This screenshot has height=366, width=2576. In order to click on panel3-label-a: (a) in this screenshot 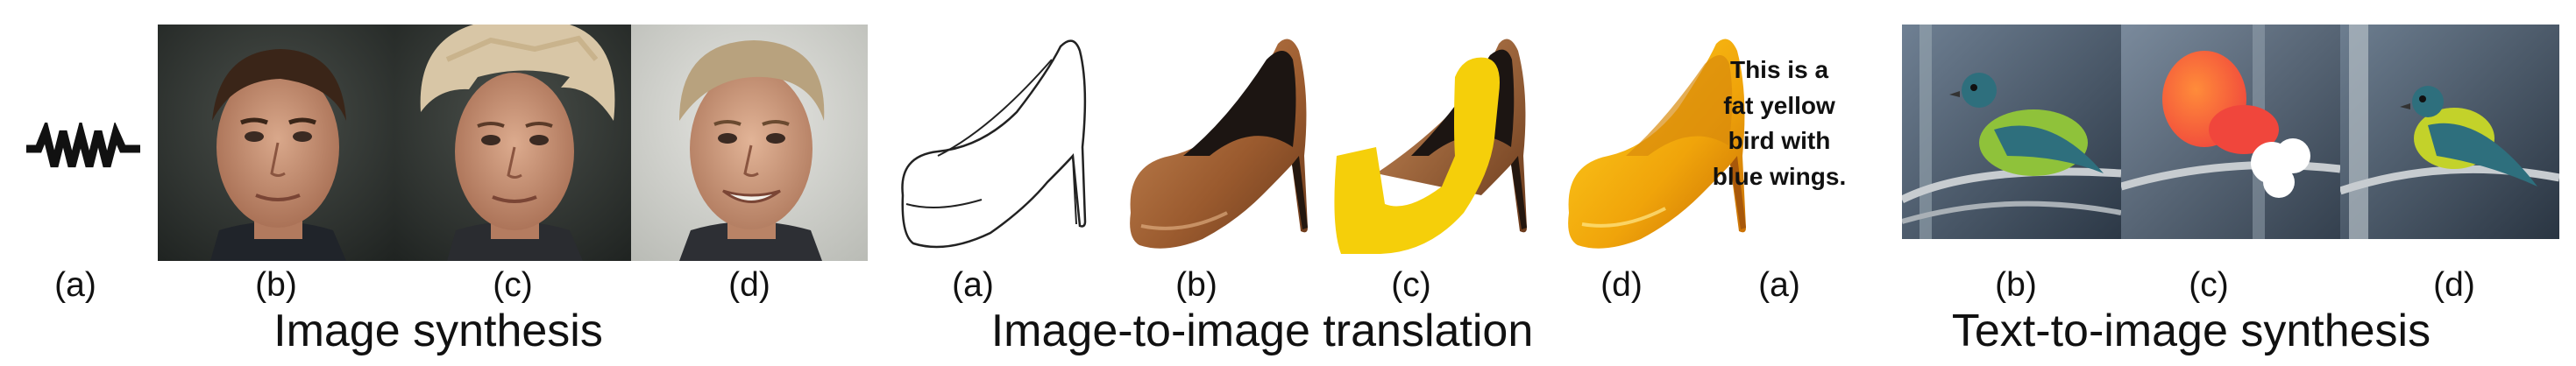, I will do `click(1779, 285)`.